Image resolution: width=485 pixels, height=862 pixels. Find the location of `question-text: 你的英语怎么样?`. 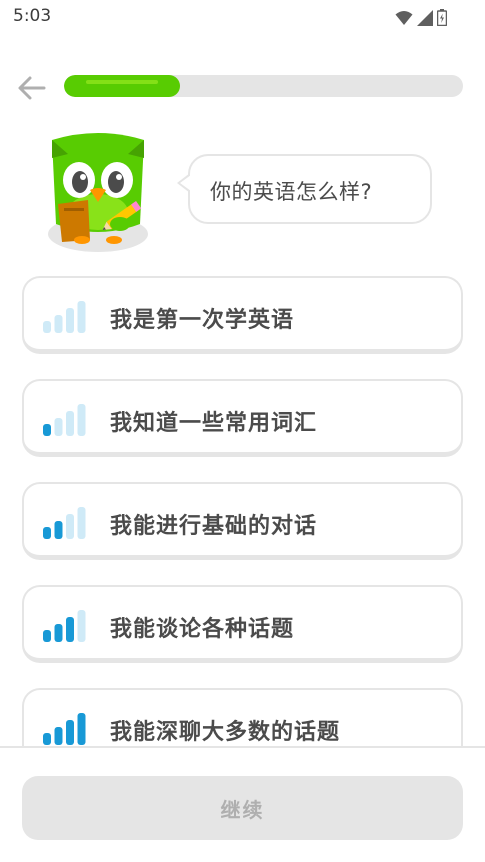

question-text: 你的英语怎么样? is located at coordinates (291, 192).